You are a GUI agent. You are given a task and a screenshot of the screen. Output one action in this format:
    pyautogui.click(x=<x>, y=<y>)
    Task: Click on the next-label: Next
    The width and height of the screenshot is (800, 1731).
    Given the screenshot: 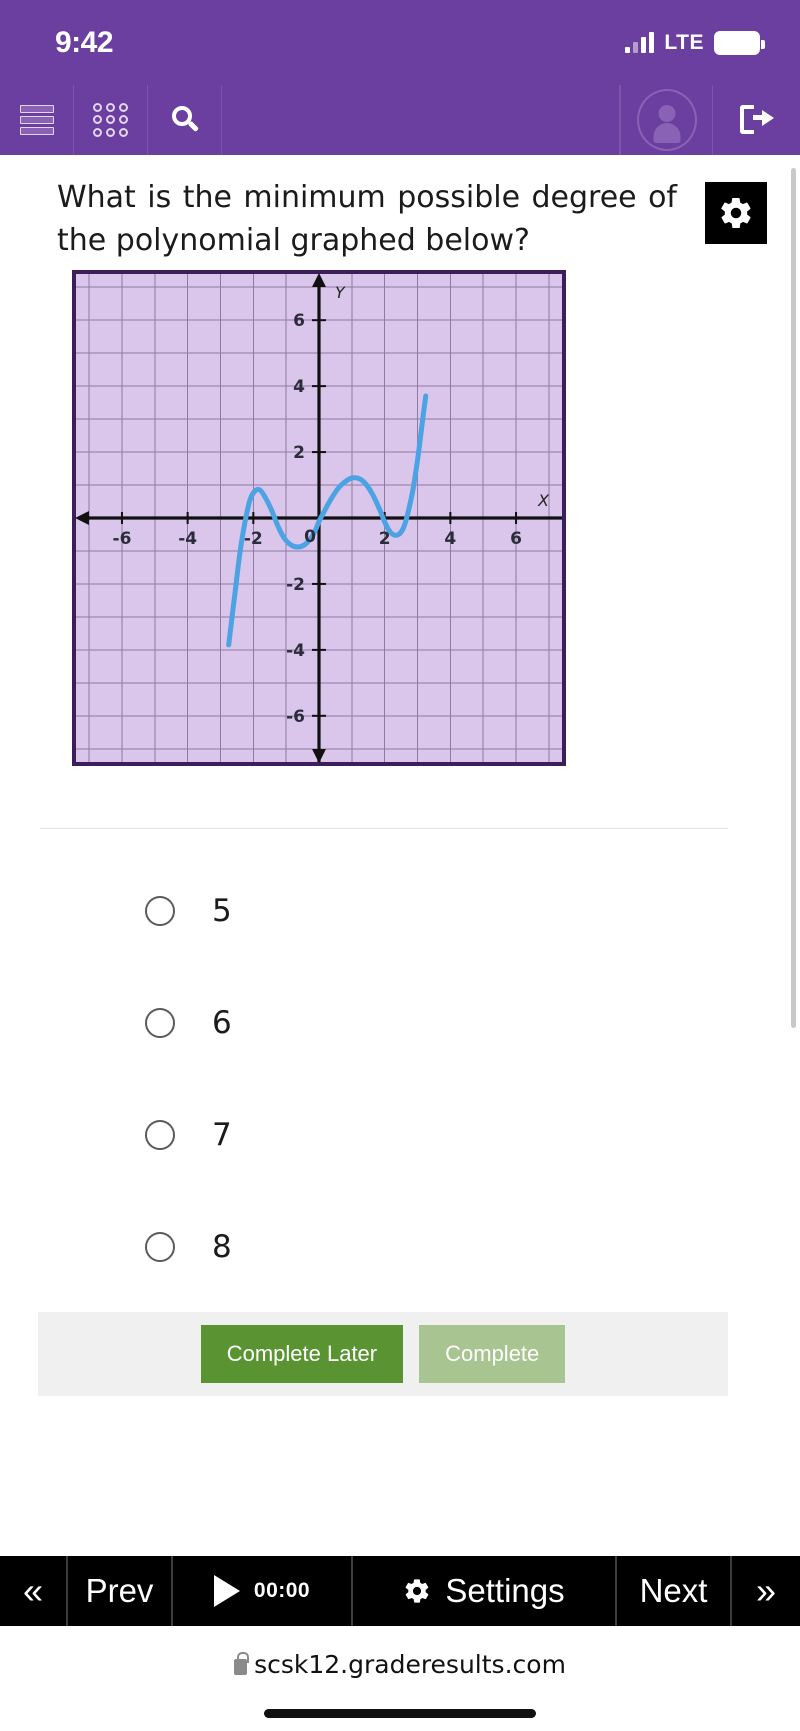 What is the action you would take?
    pyautogui.click(x=673, y=1590)
    